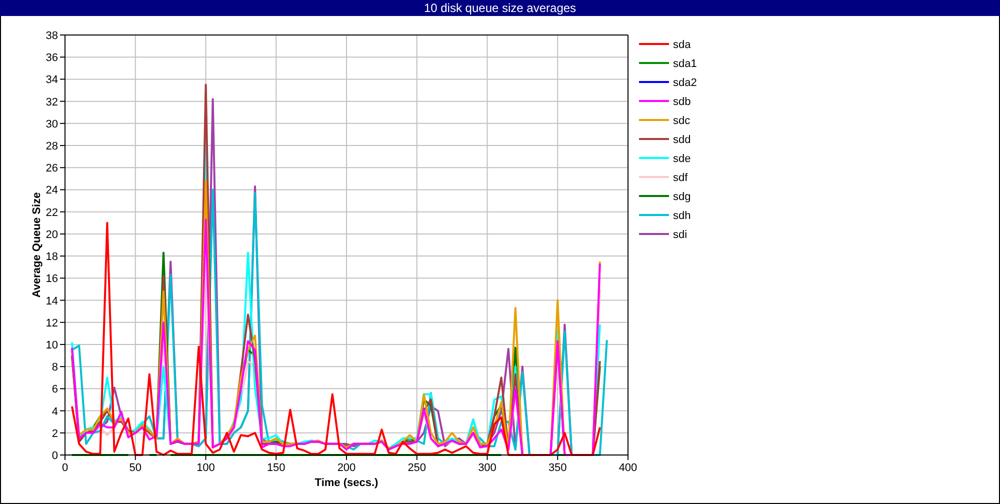 The image size is (1000, 504). Describe the element at coordinates (417, 468) in the screenshot. I see `axis-tick-label: 250` at that location.